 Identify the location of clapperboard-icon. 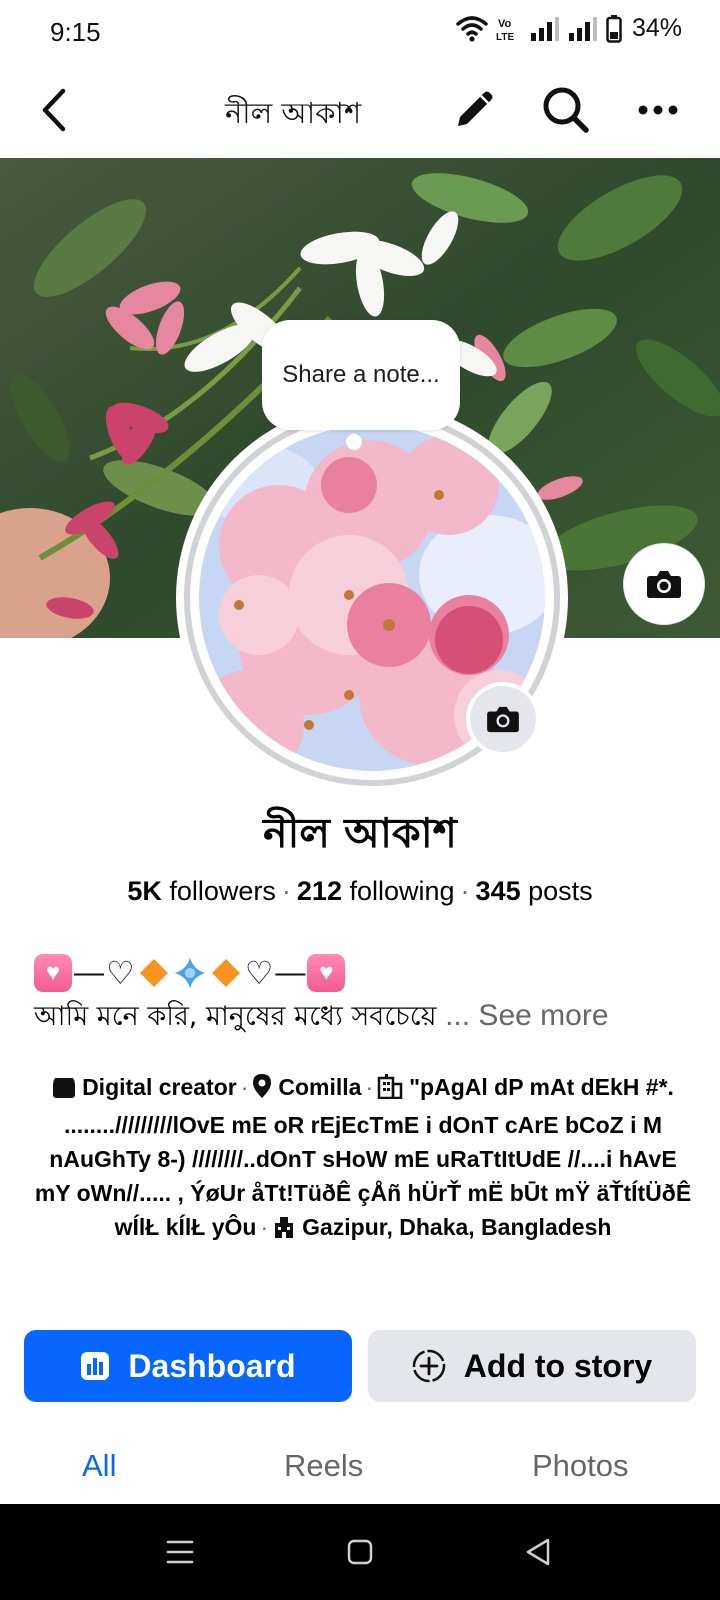
(64, 1091).